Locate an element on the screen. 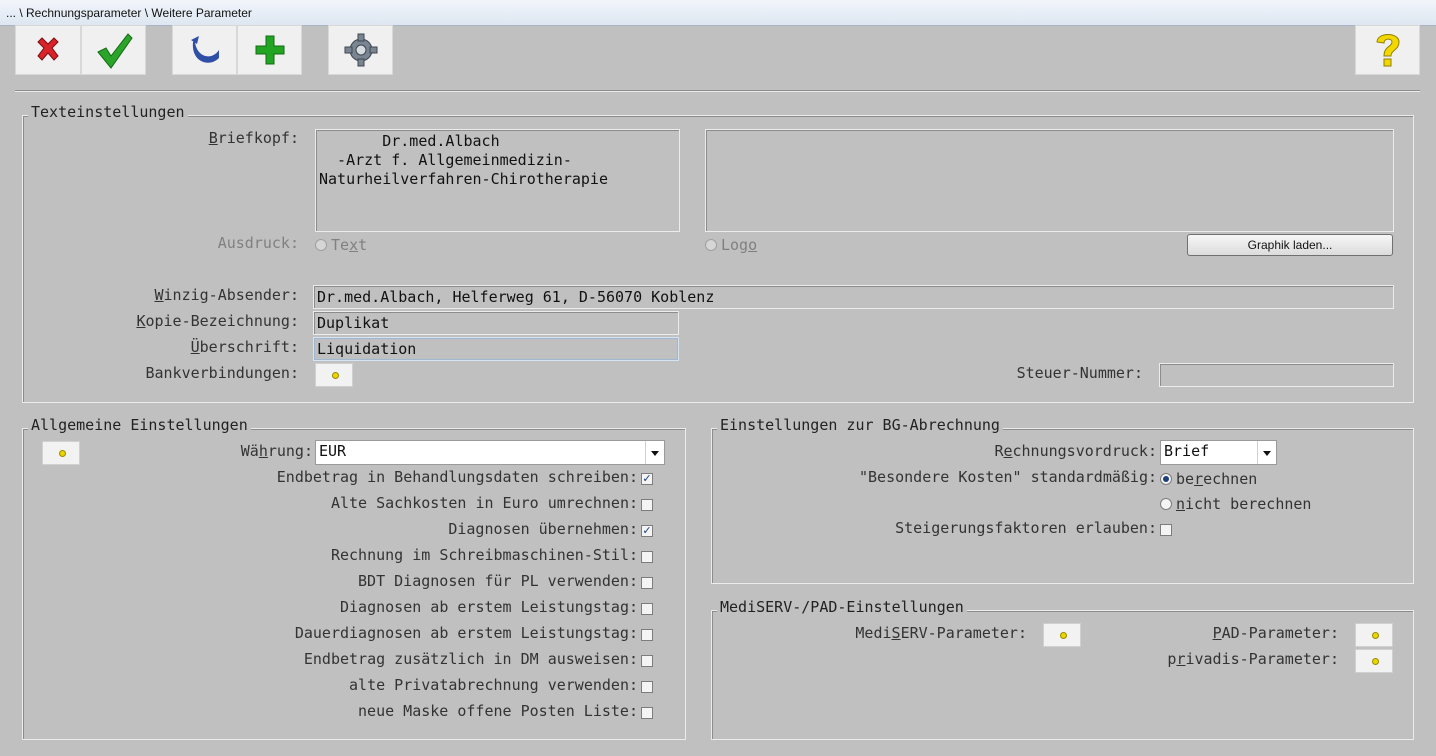  bank-button is located at coordinates (334, 375).